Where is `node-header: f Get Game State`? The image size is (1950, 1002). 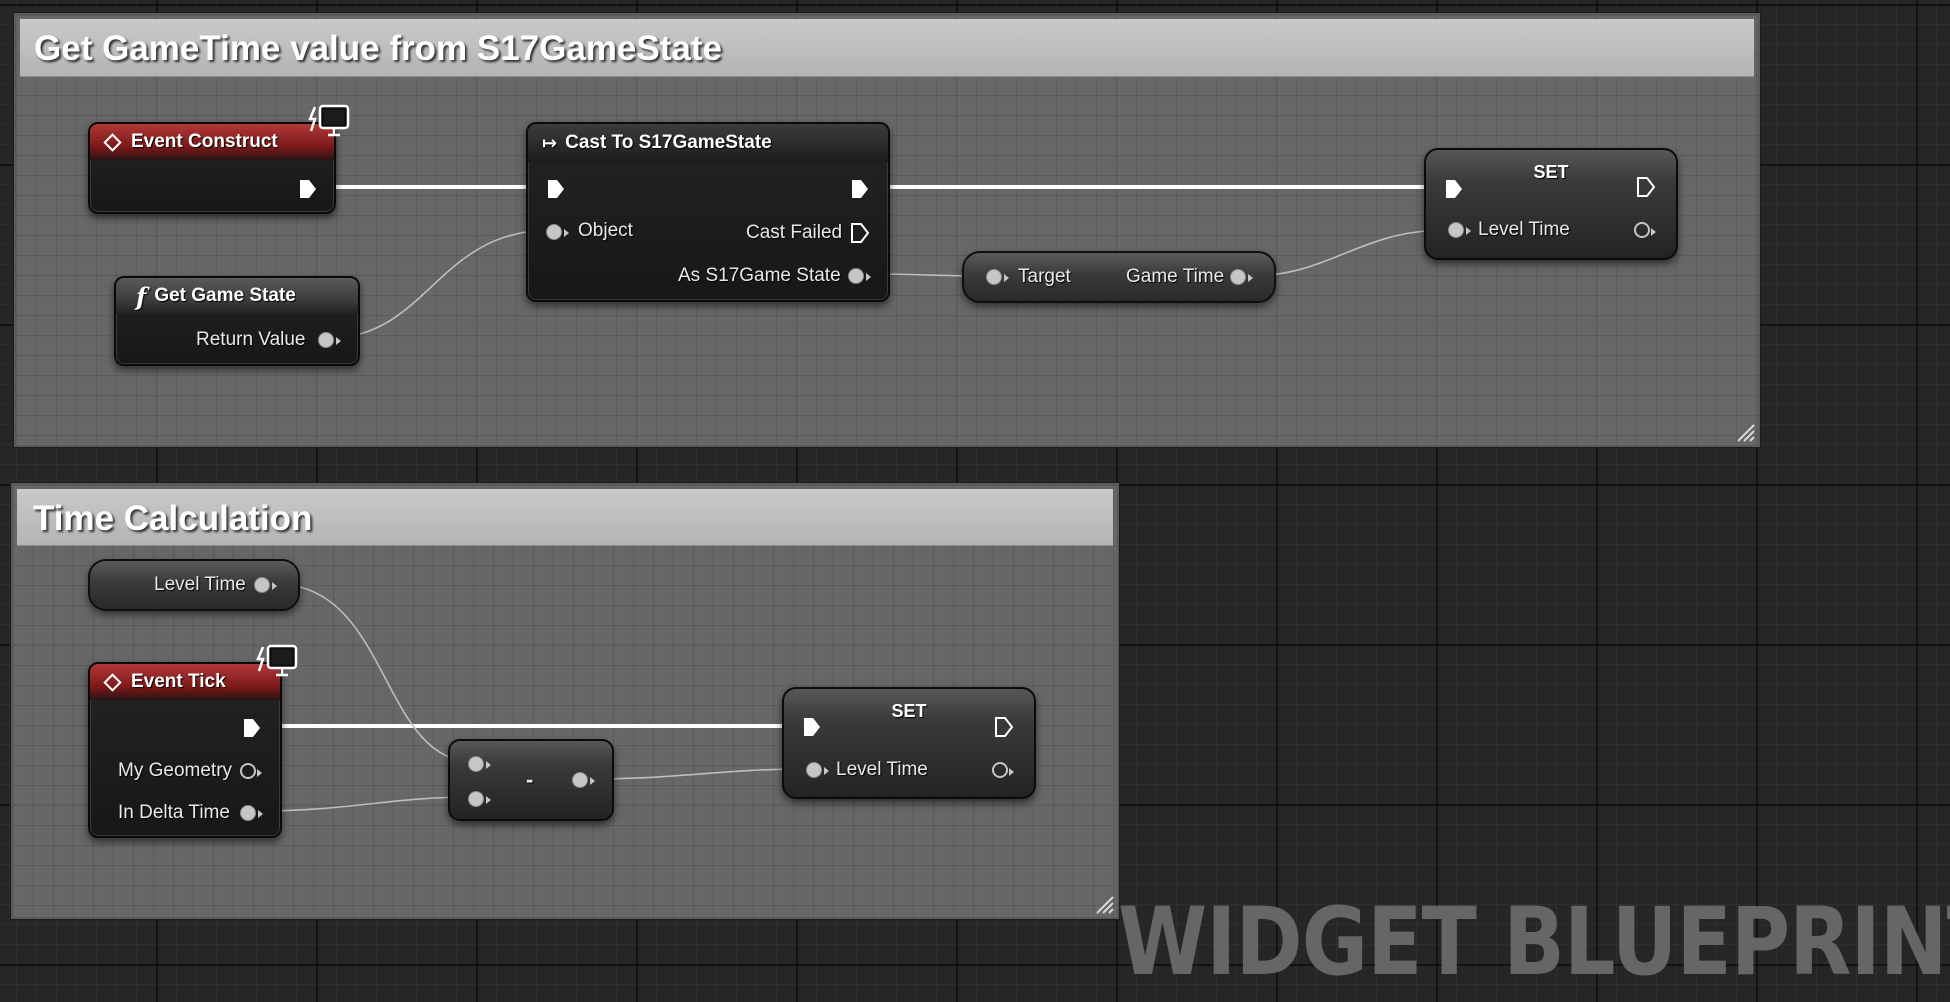 node-header: f Get Game State is located at coordinates (237, 296).